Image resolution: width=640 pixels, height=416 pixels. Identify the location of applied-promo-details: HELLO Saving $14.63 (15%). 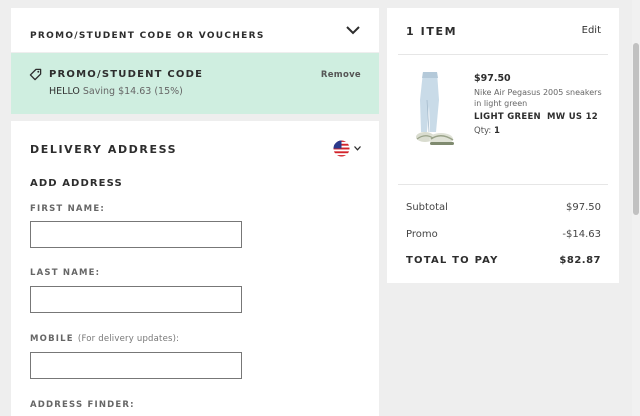
(116, 91).